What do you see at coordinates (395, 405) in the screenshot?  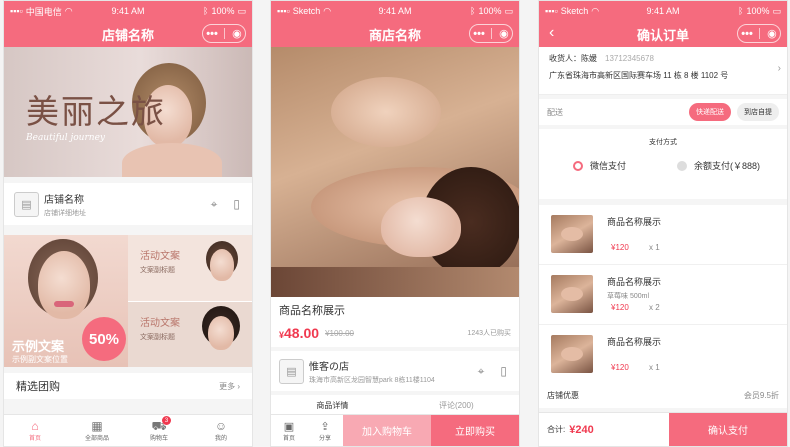 I see `detail-tabs: 商品详情 评论(200)` at bounding box center [395, 405].